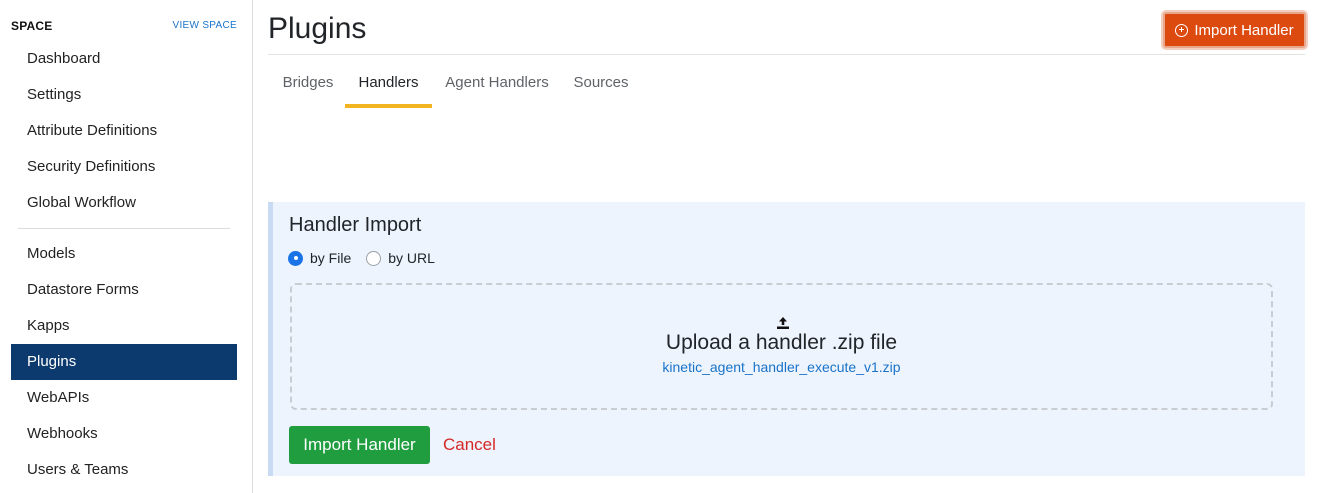  I want to click on tab-agent-handlers: Agent Handlers, so click(497, 85).